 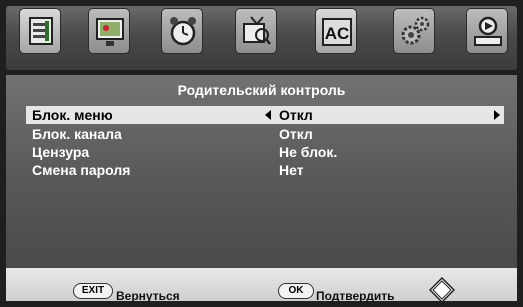 I want to click on diamond-navigation-icon, so click(x=442, y=290).